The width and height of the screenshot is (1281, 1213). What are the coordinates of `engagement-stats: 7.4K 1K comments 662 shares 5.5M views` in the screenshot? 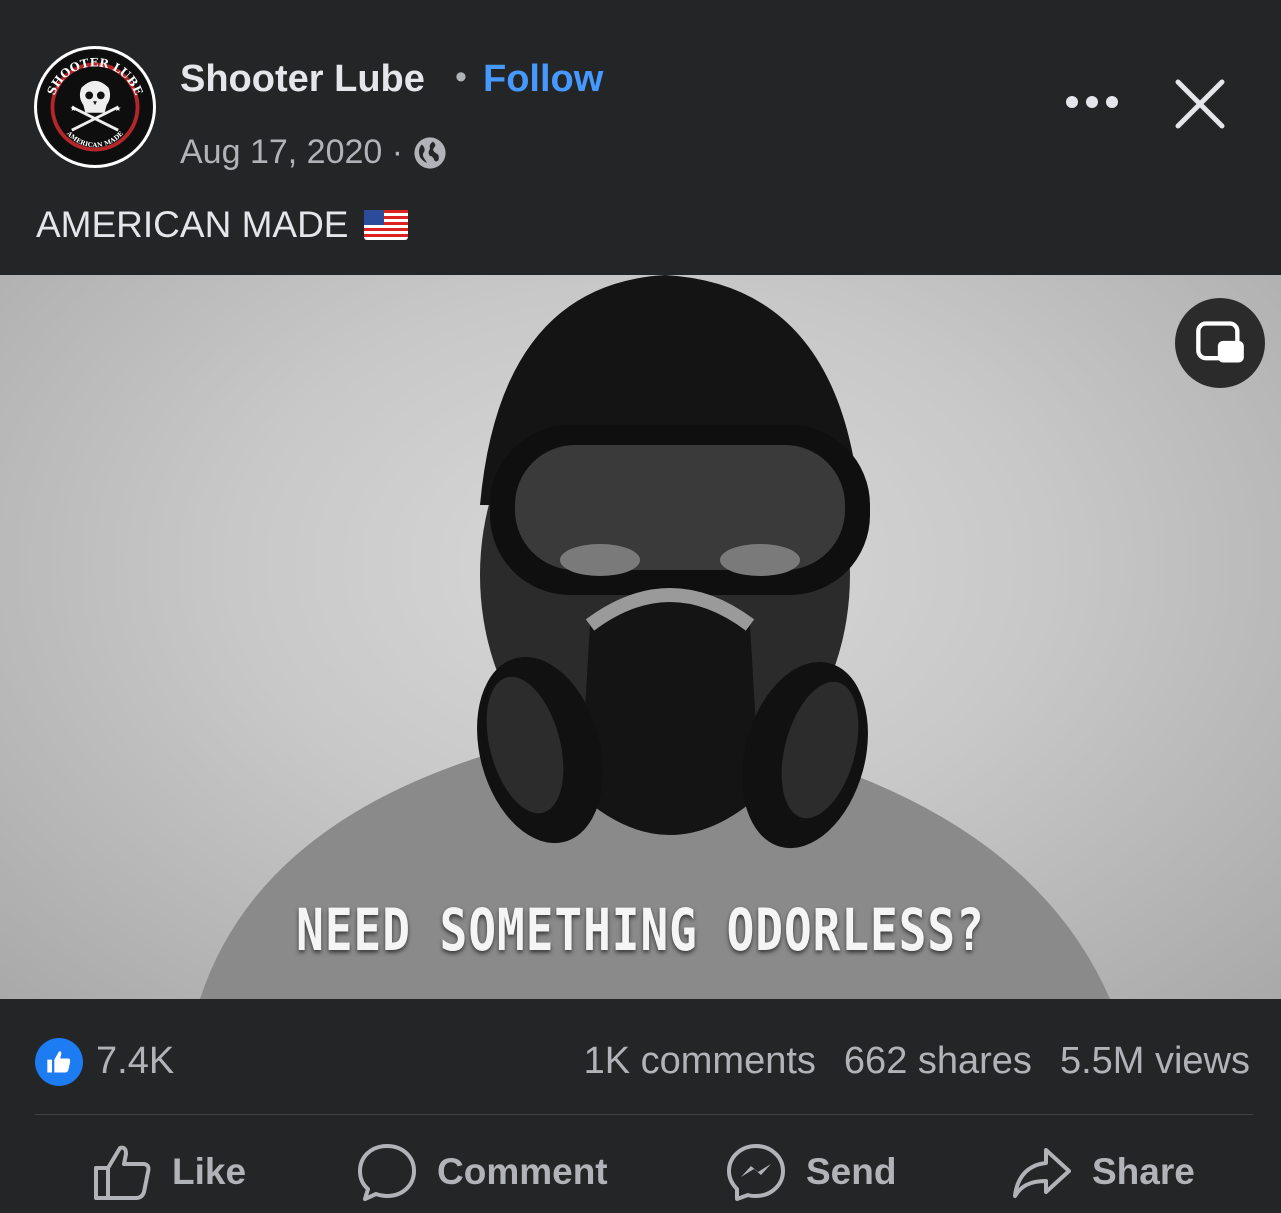 It's located at (640, 1057).